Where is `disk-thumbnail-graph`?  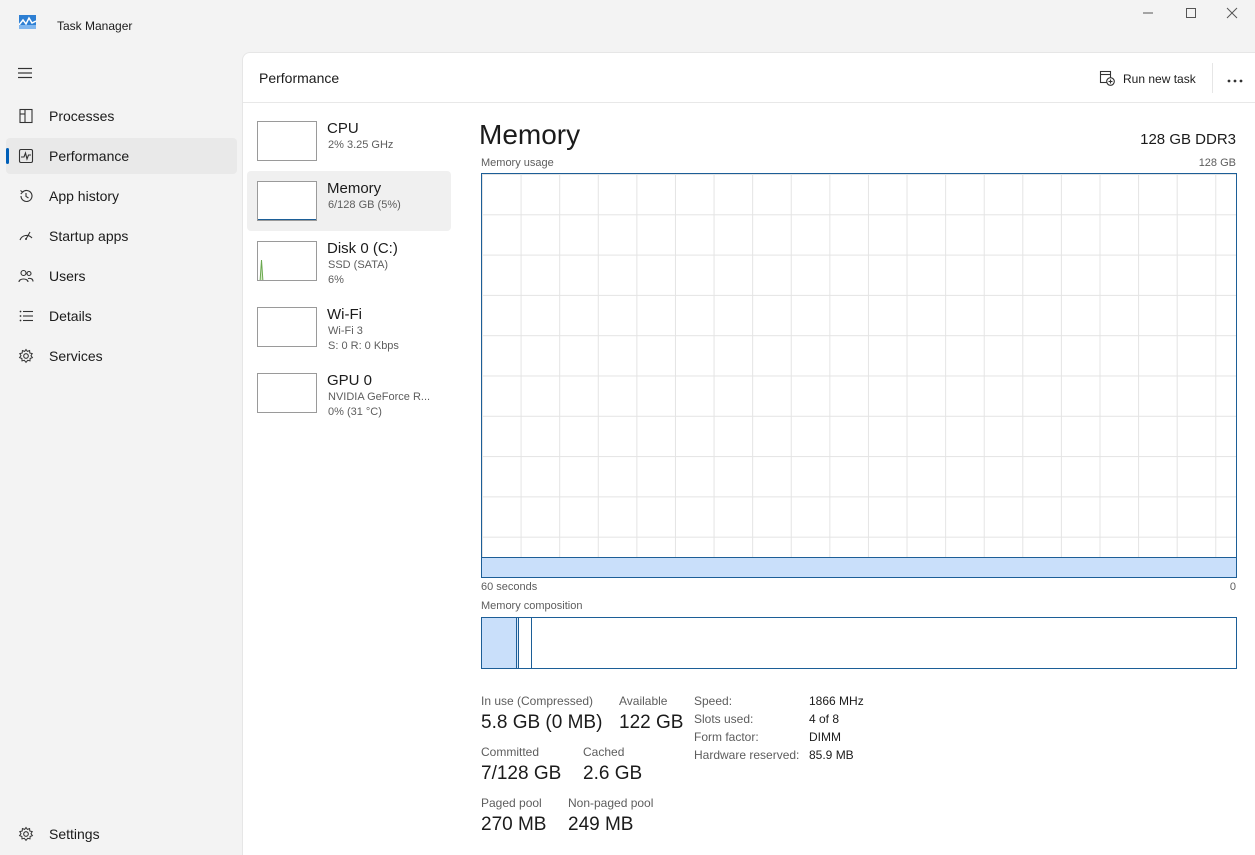
disk-thumbnail-graph is located at coordinates (287, 261).